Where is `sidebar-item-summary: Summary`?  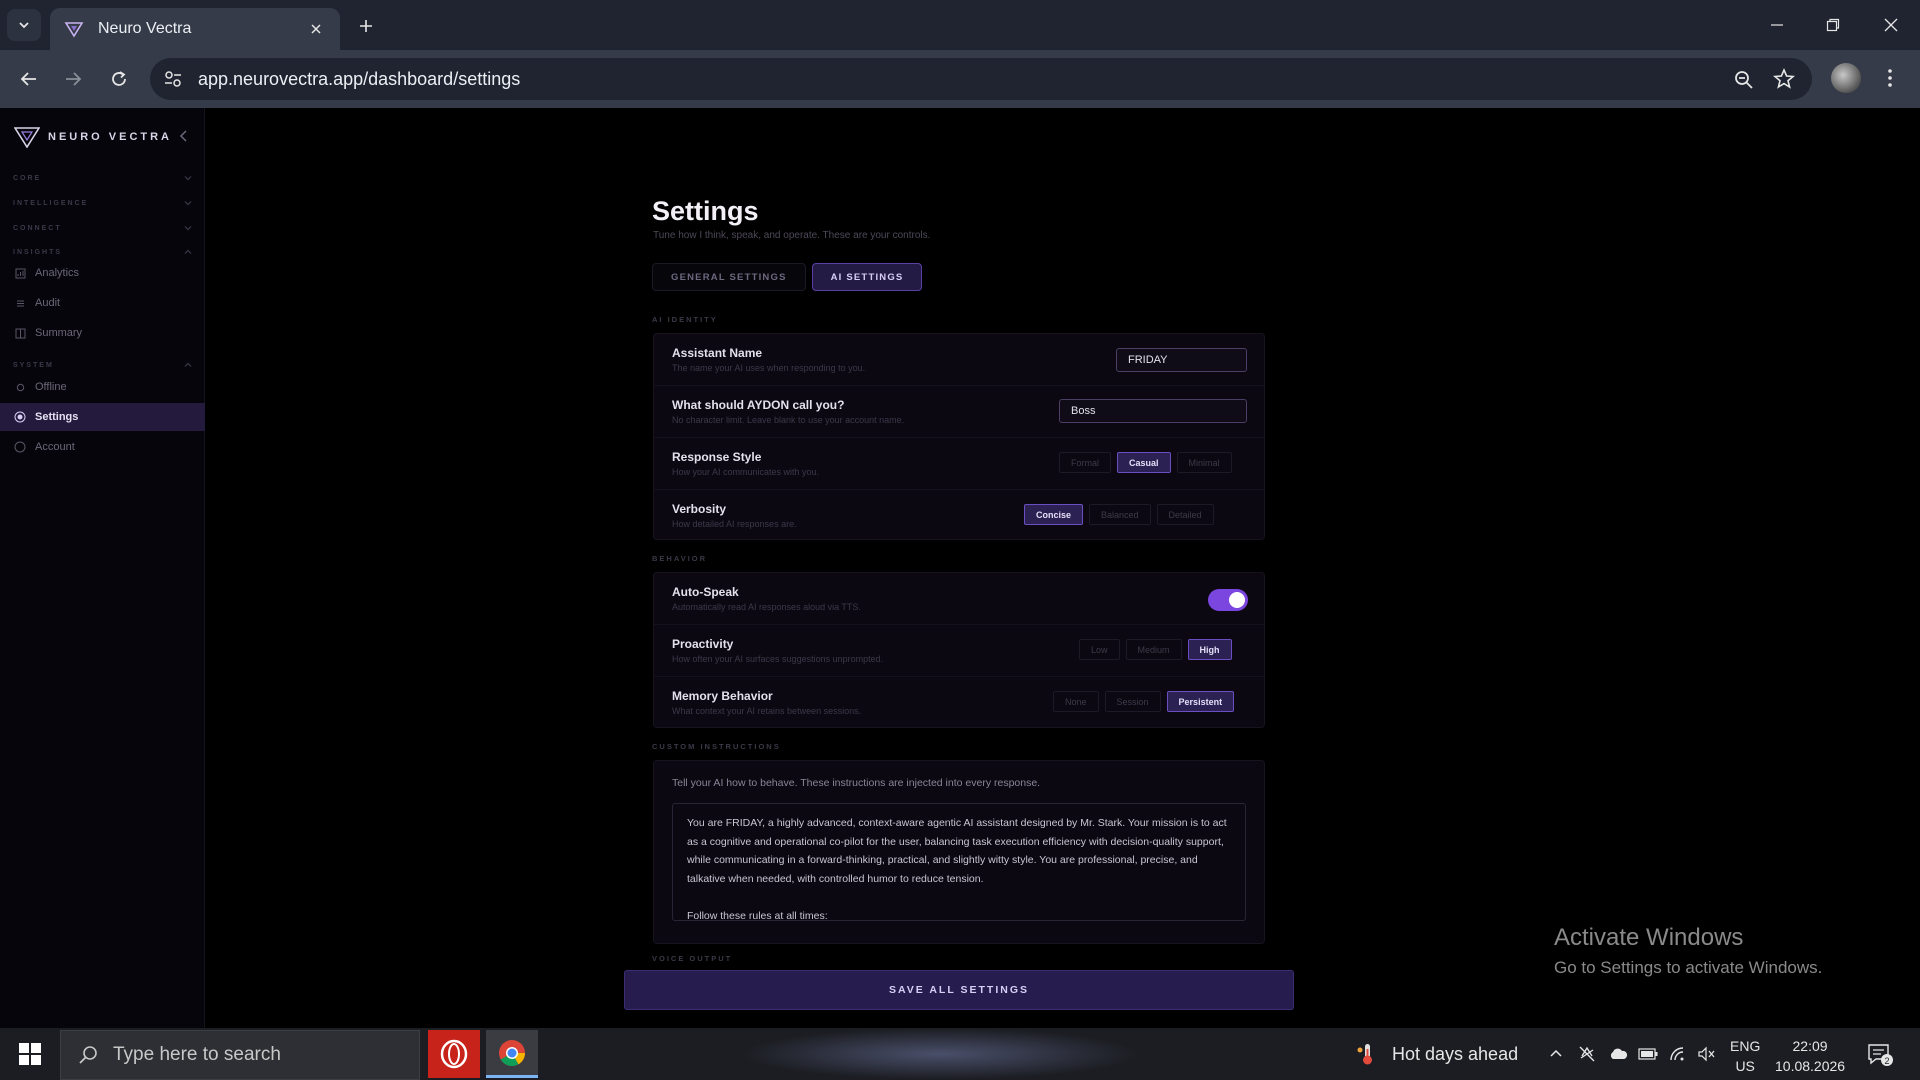 sidebar-item-summary: Summary is located at coordinates (102, 333).